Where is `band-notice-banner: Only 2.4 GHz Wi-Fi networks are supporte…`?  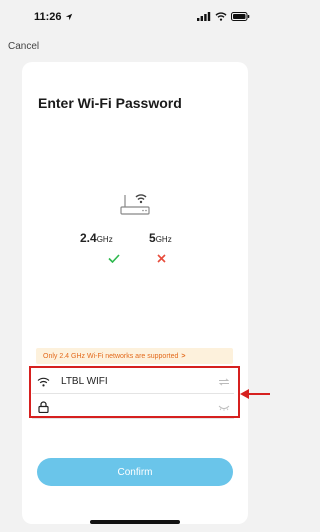 band-notice-banner: Only 2.4 GHz Wi-Fi networks are supporte… is located at coordinates (134, 356).